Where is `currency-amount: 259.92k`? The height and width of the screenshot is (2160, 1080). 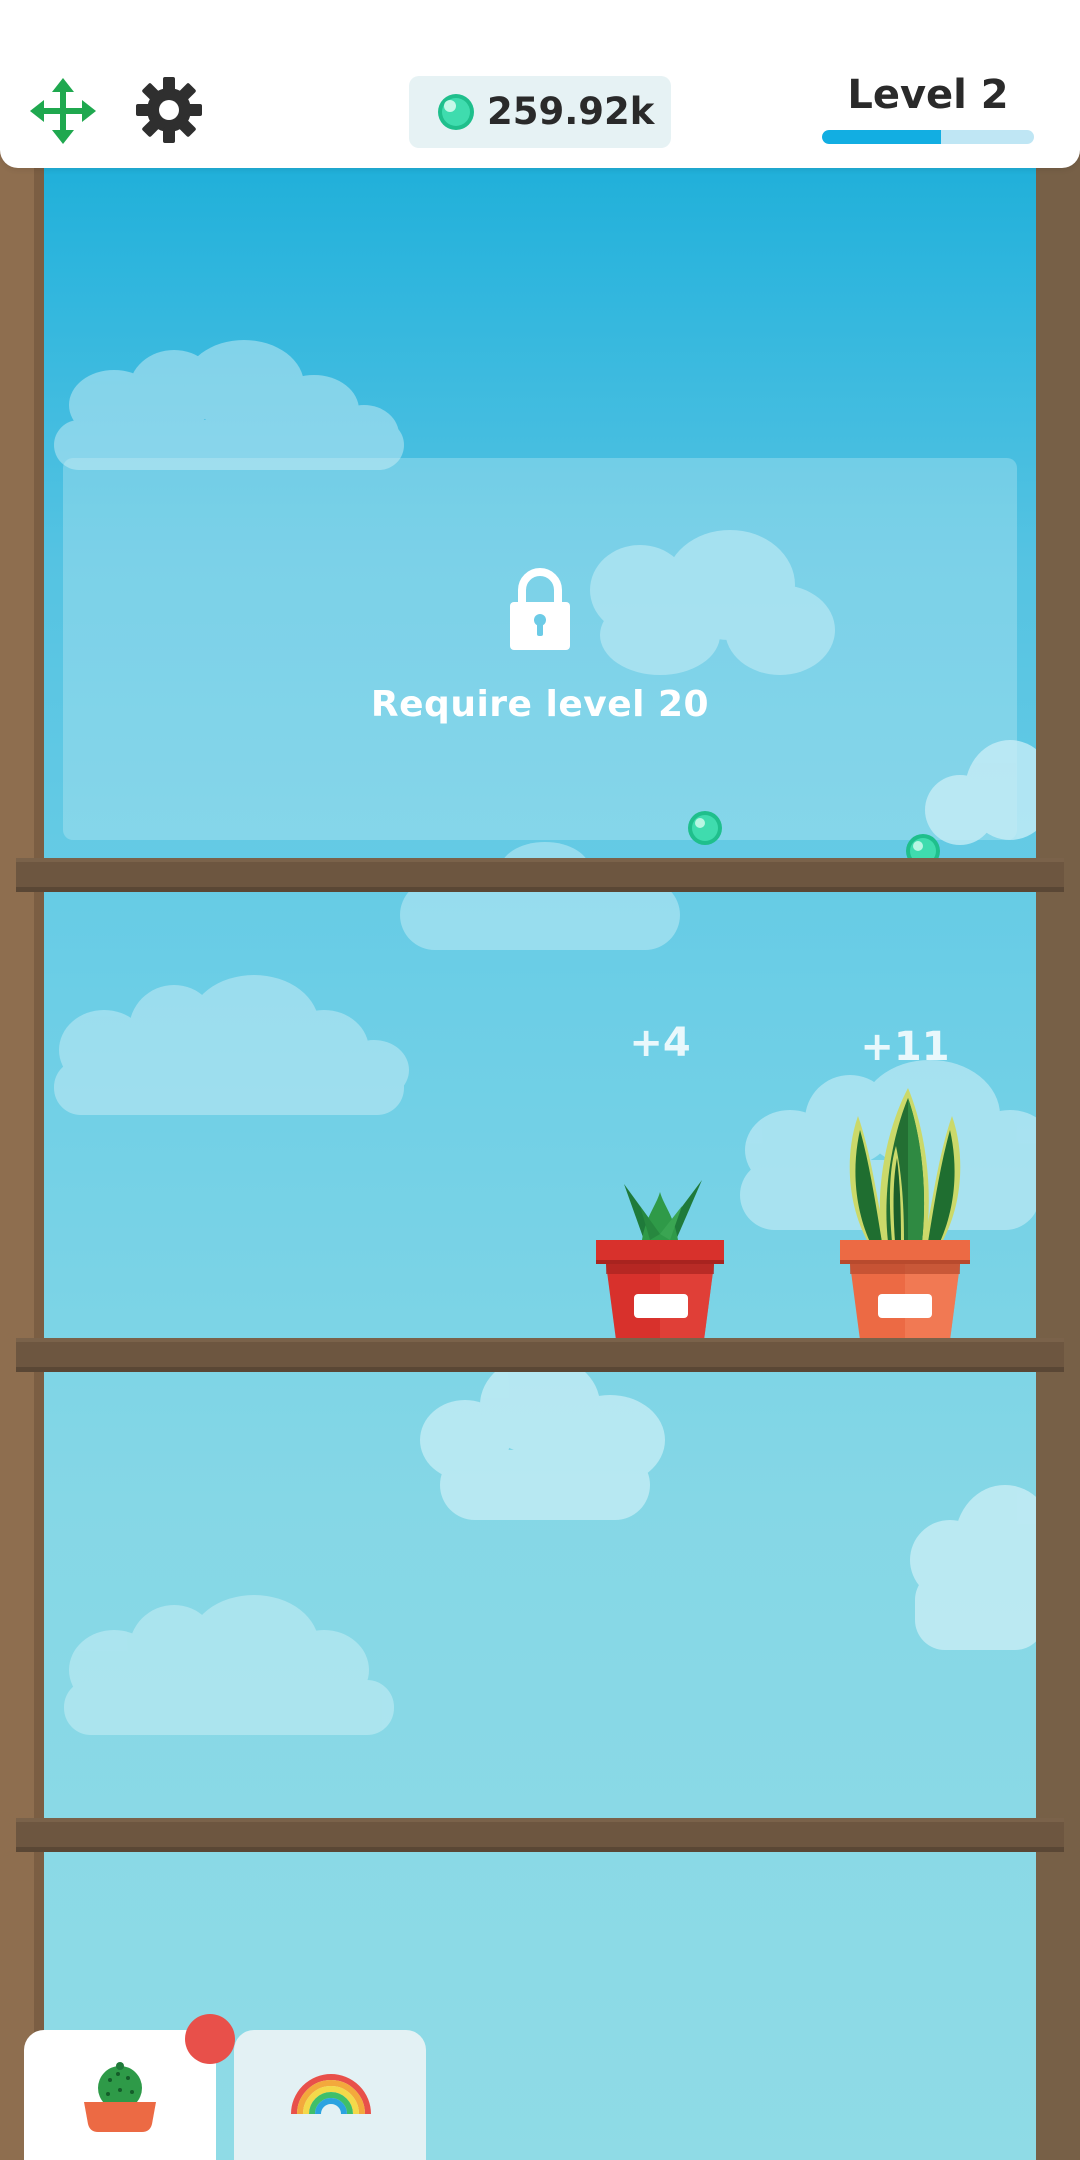
currency-amount: 259.92k is located at coordinates (571, 111).